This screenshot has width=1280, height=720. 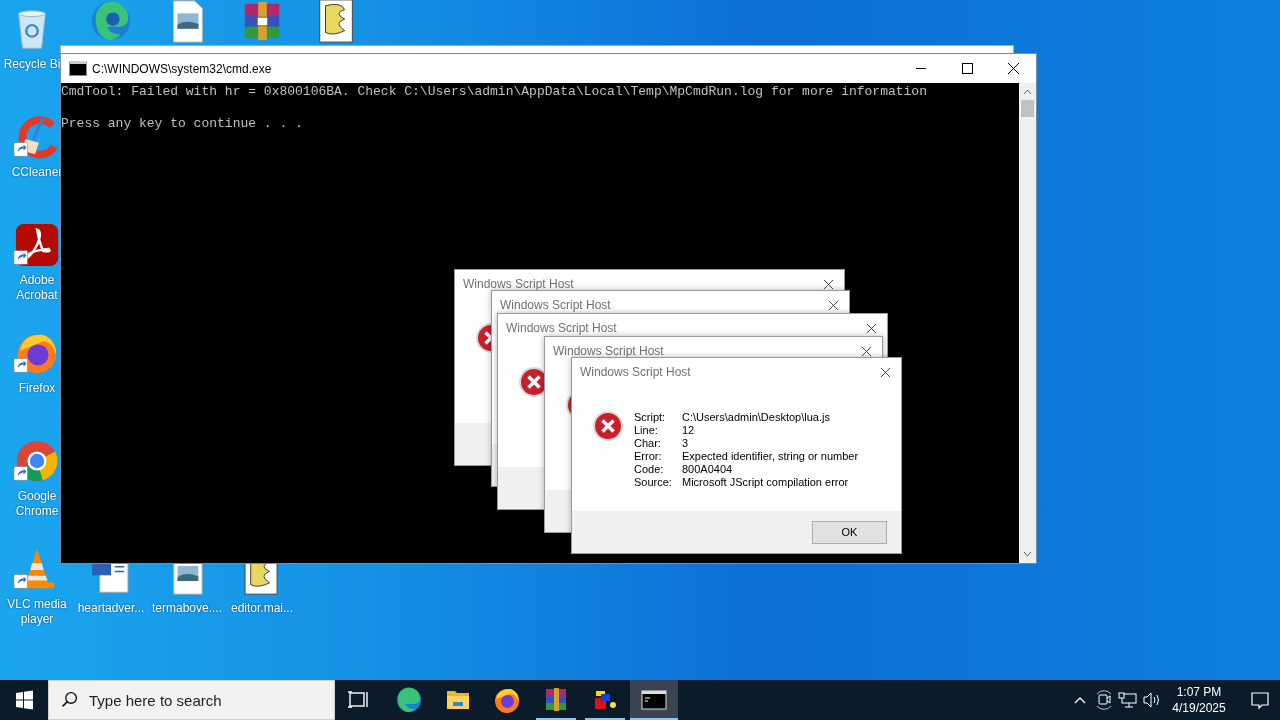 I want to click on clock: 1:07 PM 4/19/2025, so click(x=1199, y=700).